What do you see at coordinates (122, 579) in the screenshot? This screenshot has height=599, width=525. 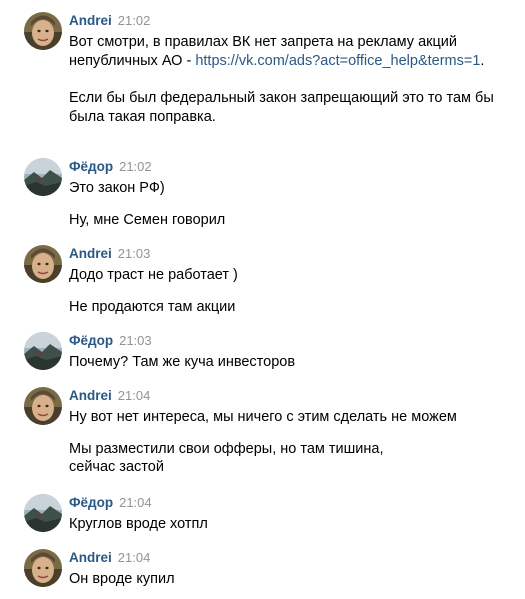 I see `message-text: Он вроде купил` at bounding box center [122, 579].